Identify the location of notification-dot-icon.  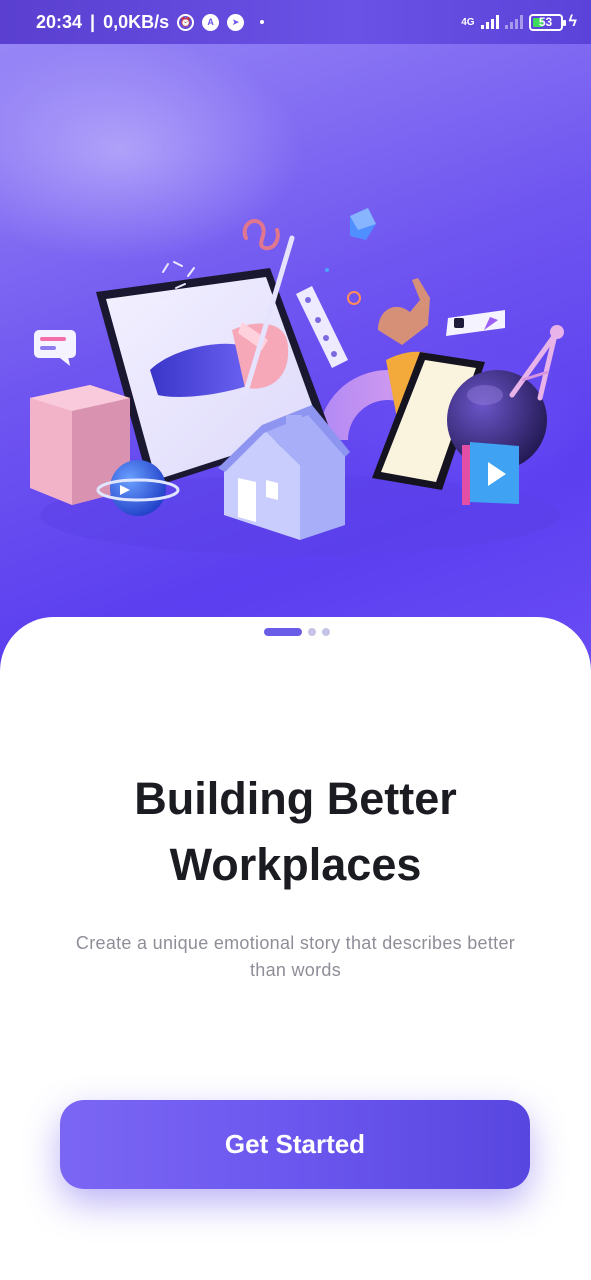
(262, 22).